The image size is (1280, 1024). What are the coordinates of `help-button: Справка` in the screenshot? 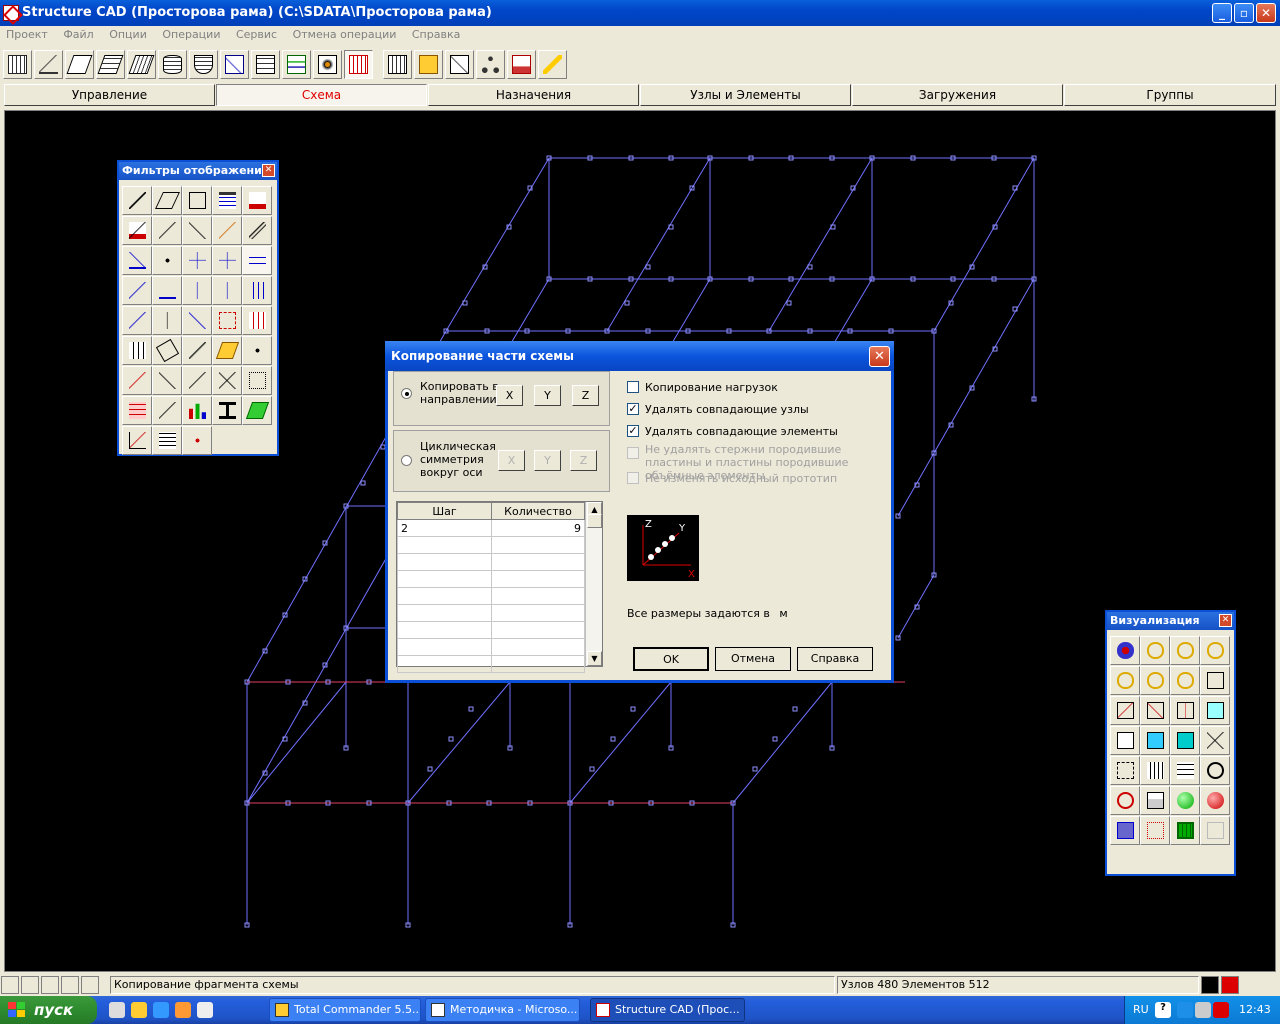 It's located at (835, 659).